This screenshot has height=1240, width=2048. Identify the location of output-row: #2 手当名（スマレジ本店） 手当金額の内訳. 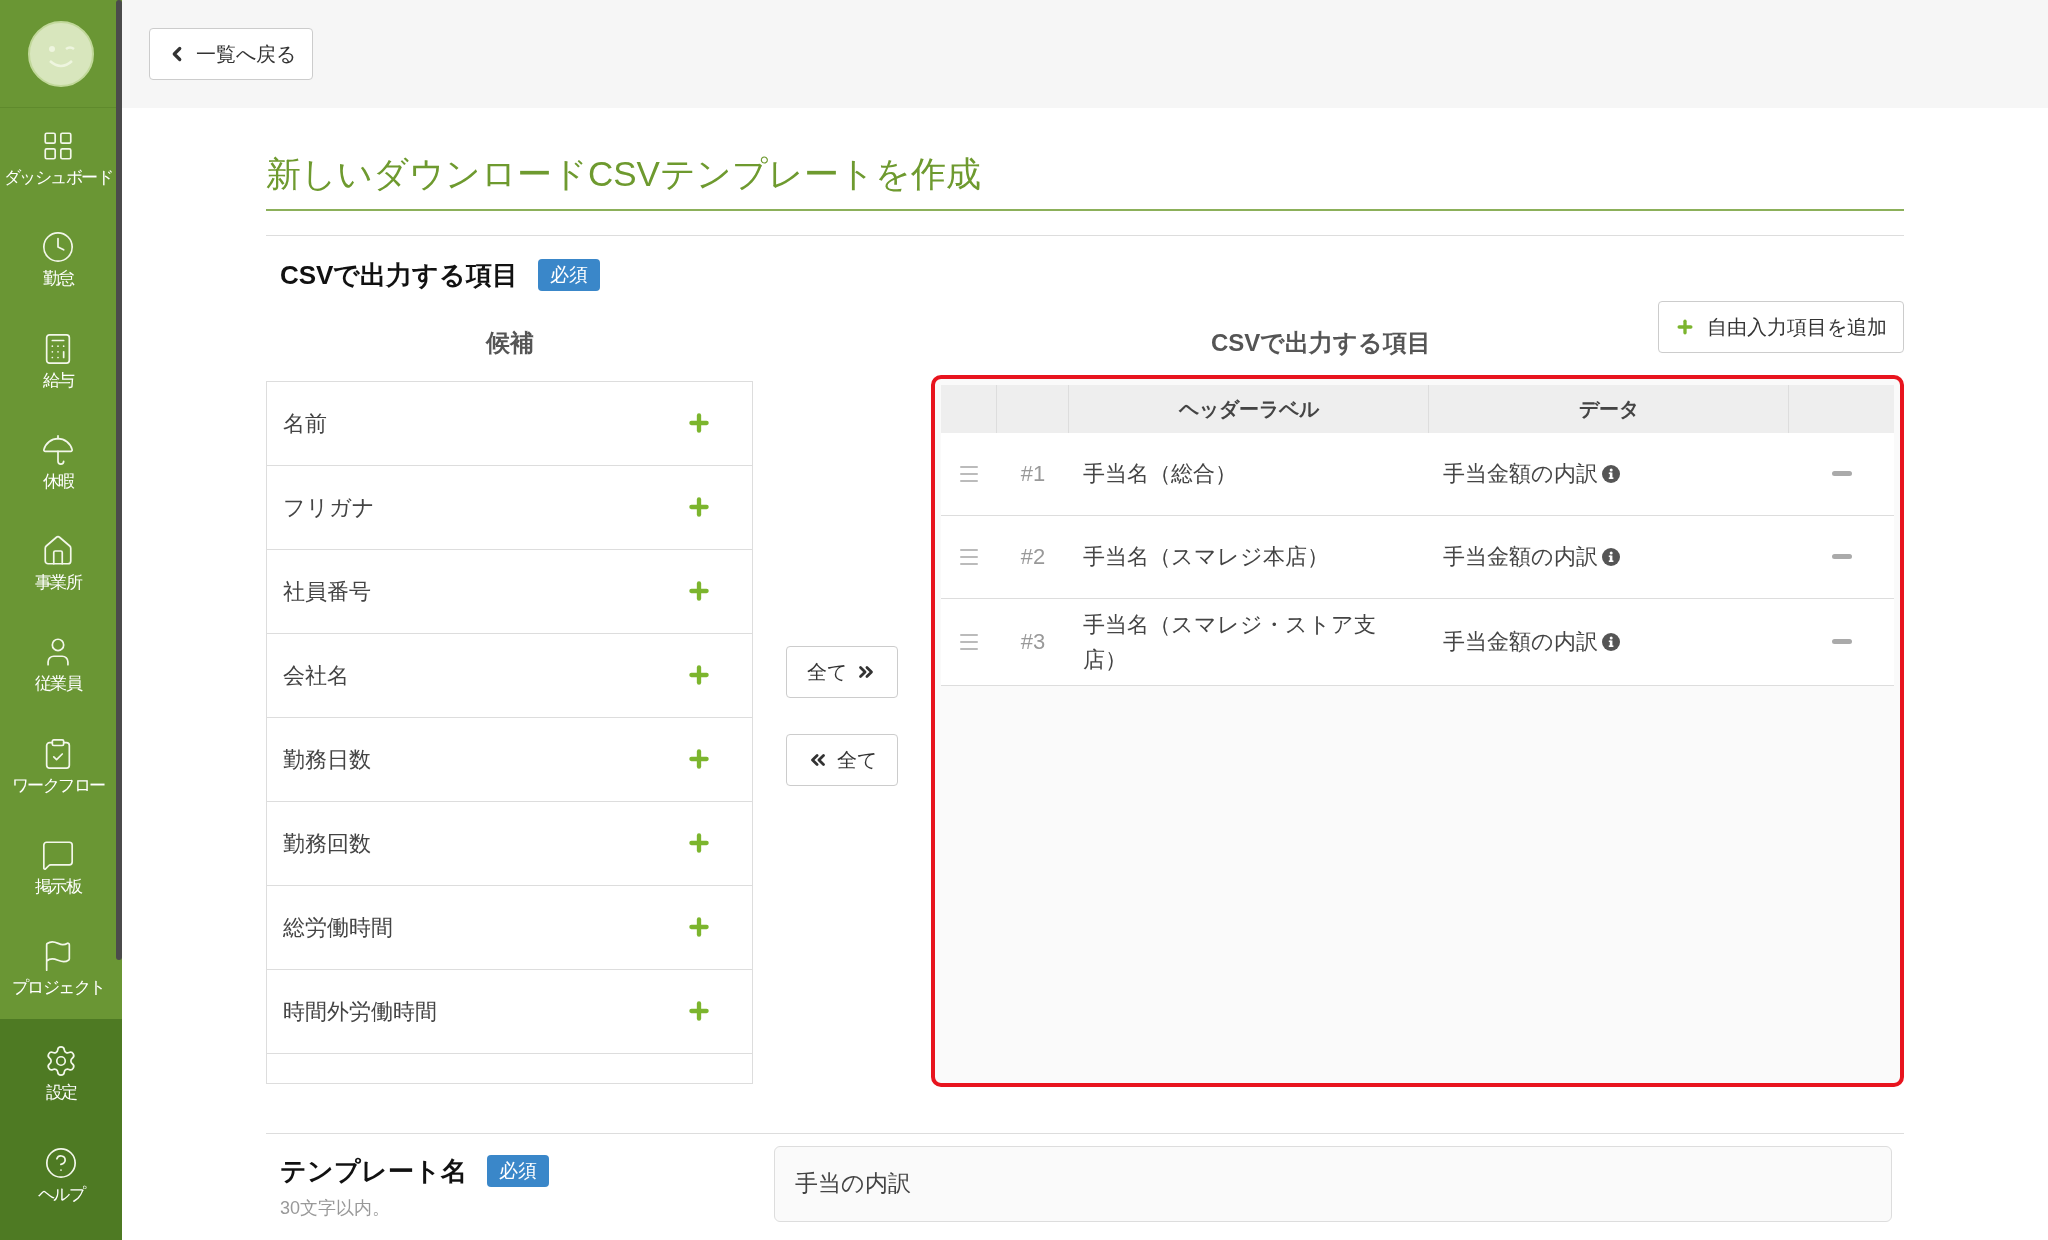
(1417, 557).